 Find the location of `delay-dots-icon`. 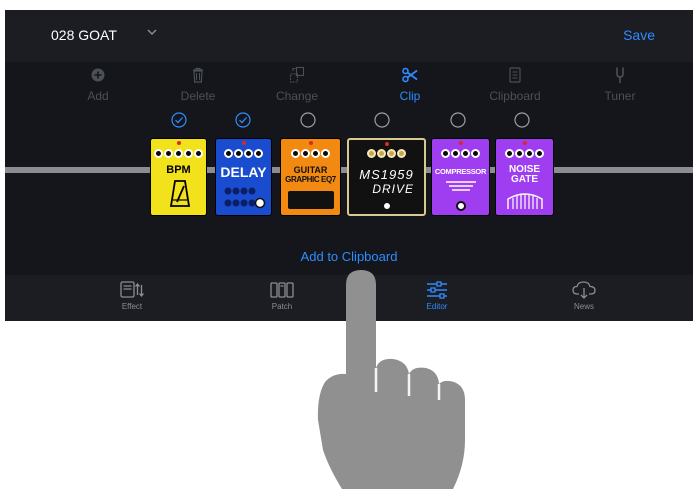

delay-dots-icon is located at coordinates (245, 198).